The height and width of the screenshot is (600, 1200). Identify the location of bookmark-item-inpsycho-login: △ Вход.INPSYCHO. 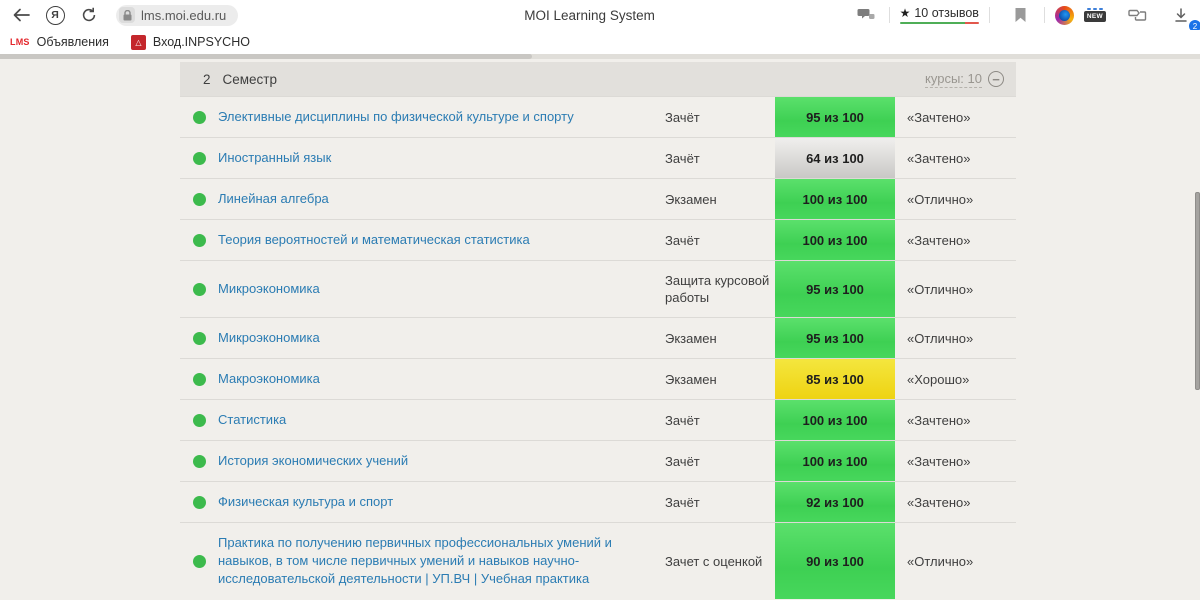
(190, 42).